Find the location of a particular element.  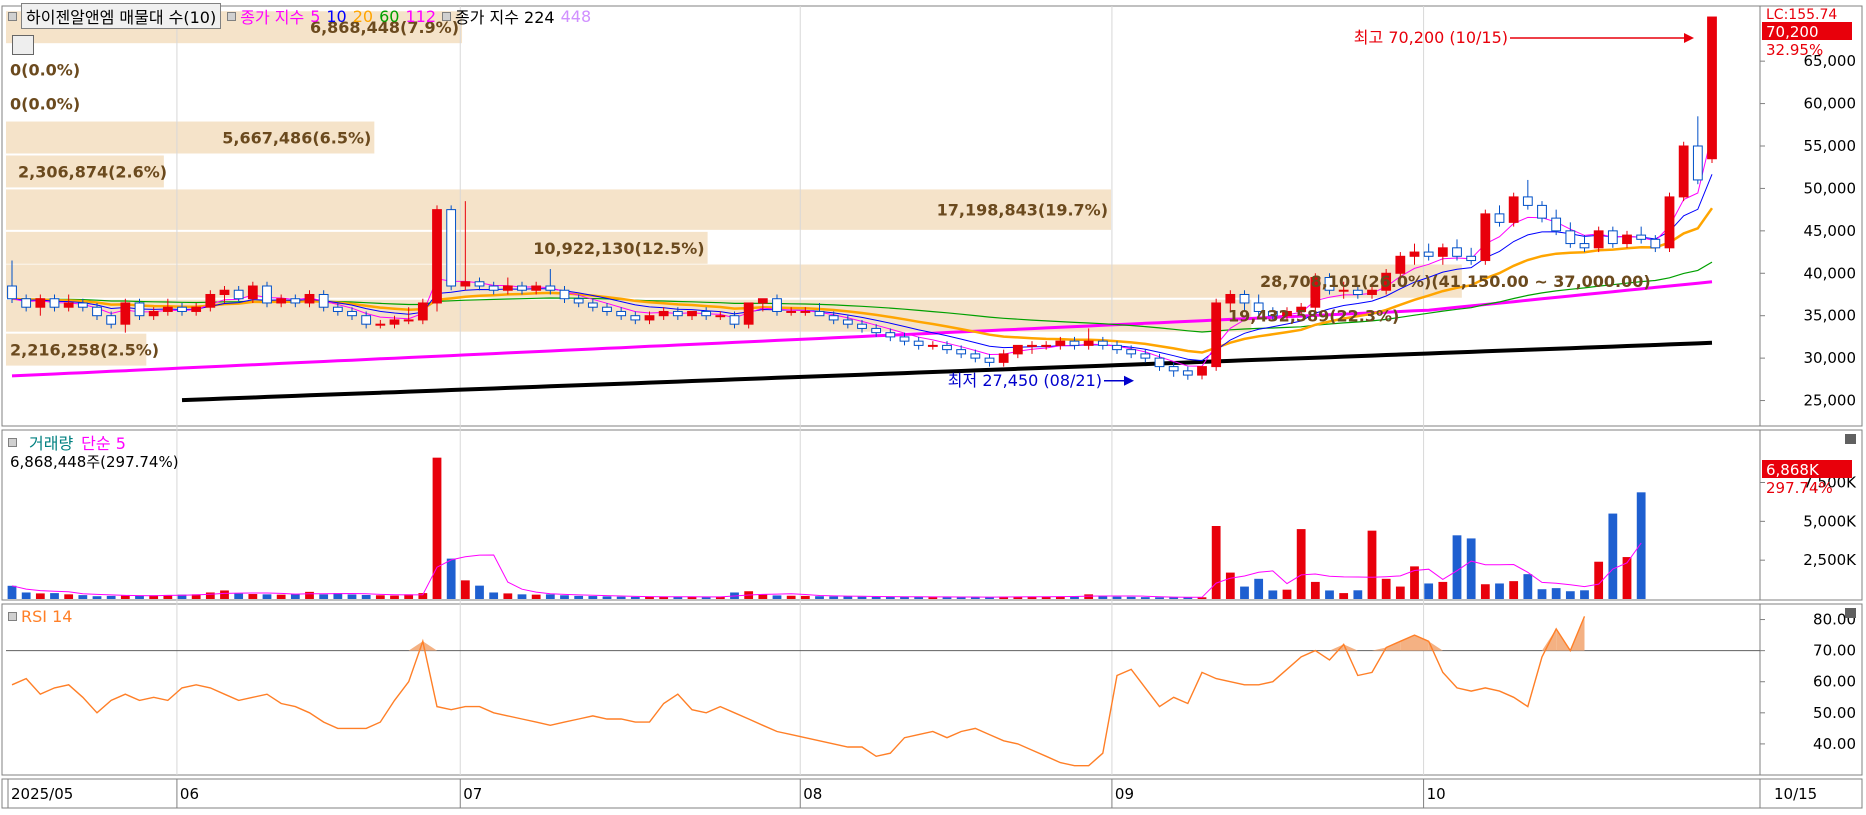

date-tick-label: 07 is located at coordinates (472, 794).